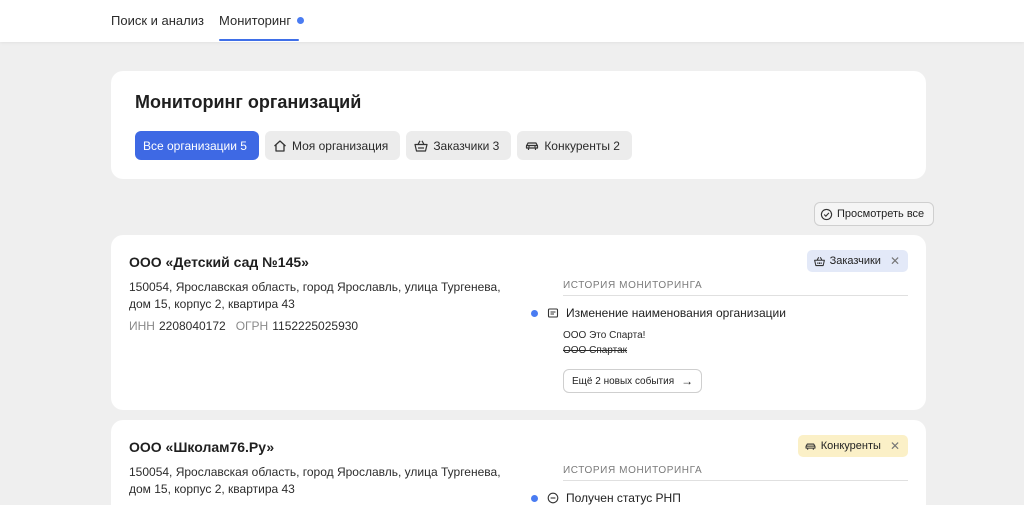 The height and width of the screenshot is (505, 1024). I want to click on organization-identifiers: ИНН 2208040172 ОГРН 1152225025930, so click(243, 326).